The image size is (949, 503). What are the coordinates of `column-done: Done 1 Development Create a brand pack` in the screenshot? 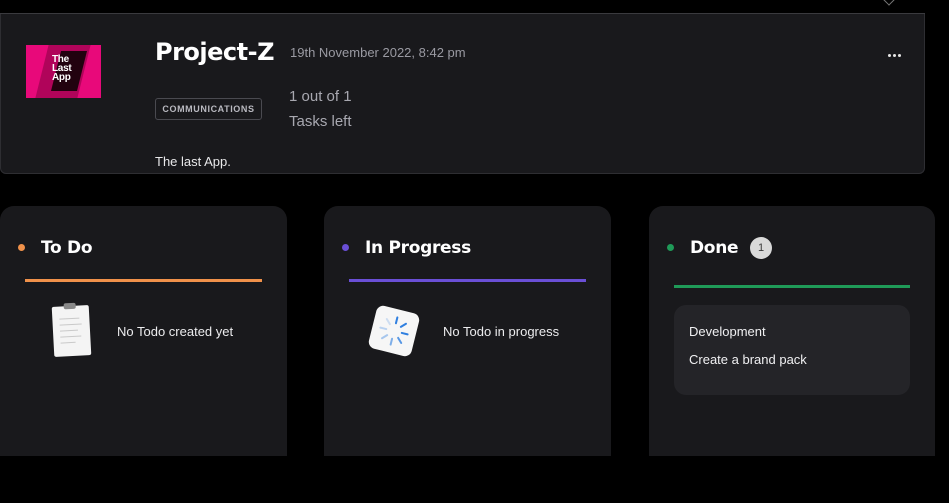 It's located at (792, 331).